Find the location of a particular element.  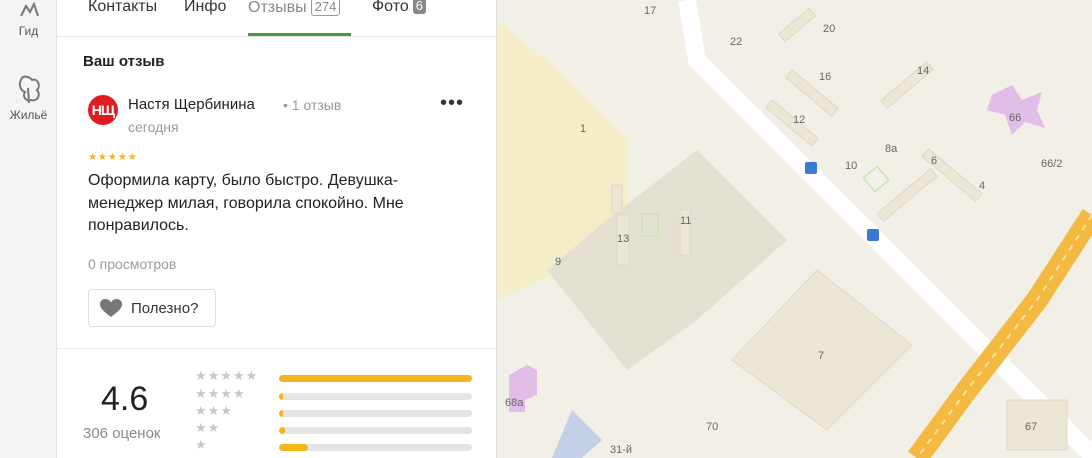

tab-reviews: Отзывы 274 is located at coordinates (294, 8).